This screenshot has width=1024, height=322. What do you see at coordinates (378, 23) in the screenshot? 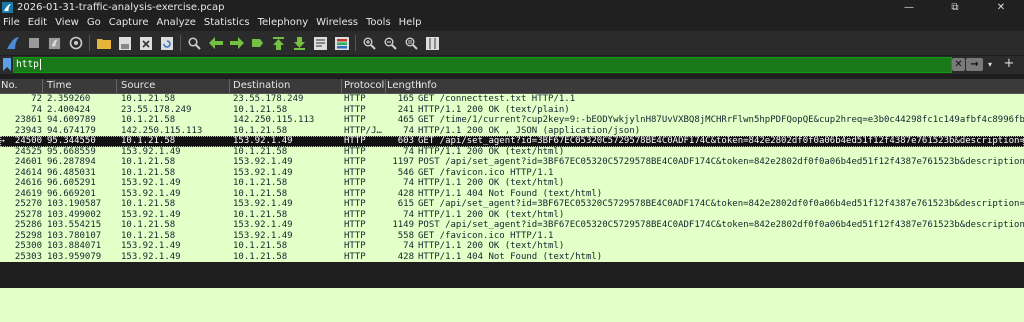
I see `menu-tools: Tools` at bounding box center [378, 23].